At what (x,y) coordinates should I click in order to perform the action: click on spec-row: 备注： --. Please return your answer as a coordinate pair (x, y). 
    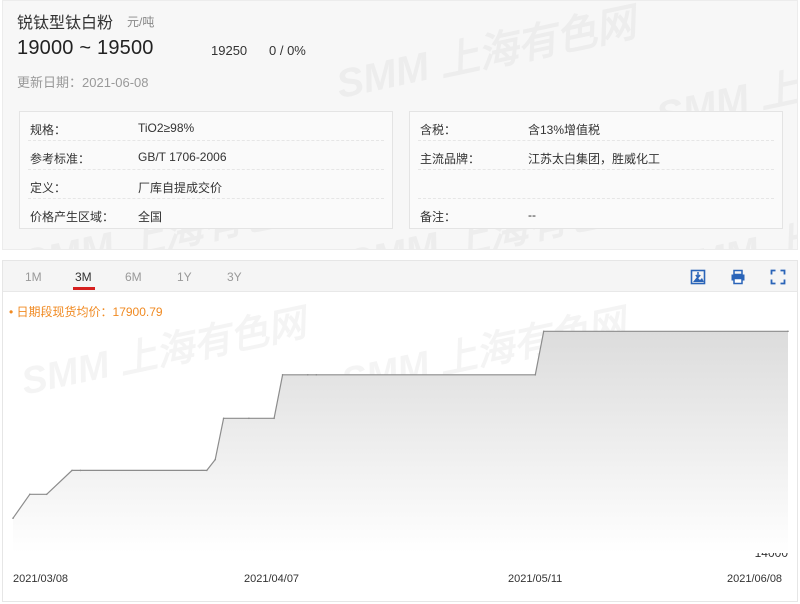
    Looking at the image, I should click on (596, 213).